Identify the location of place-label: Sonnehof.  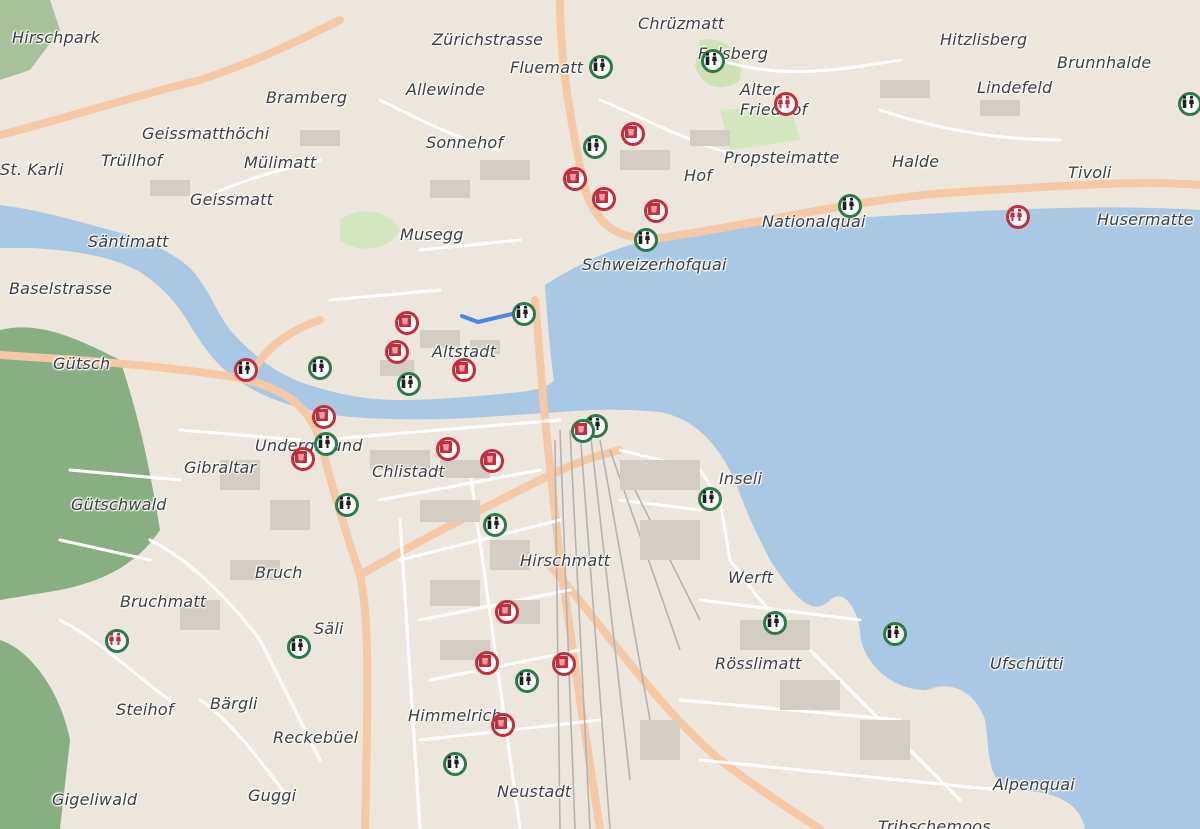
(465, 142).